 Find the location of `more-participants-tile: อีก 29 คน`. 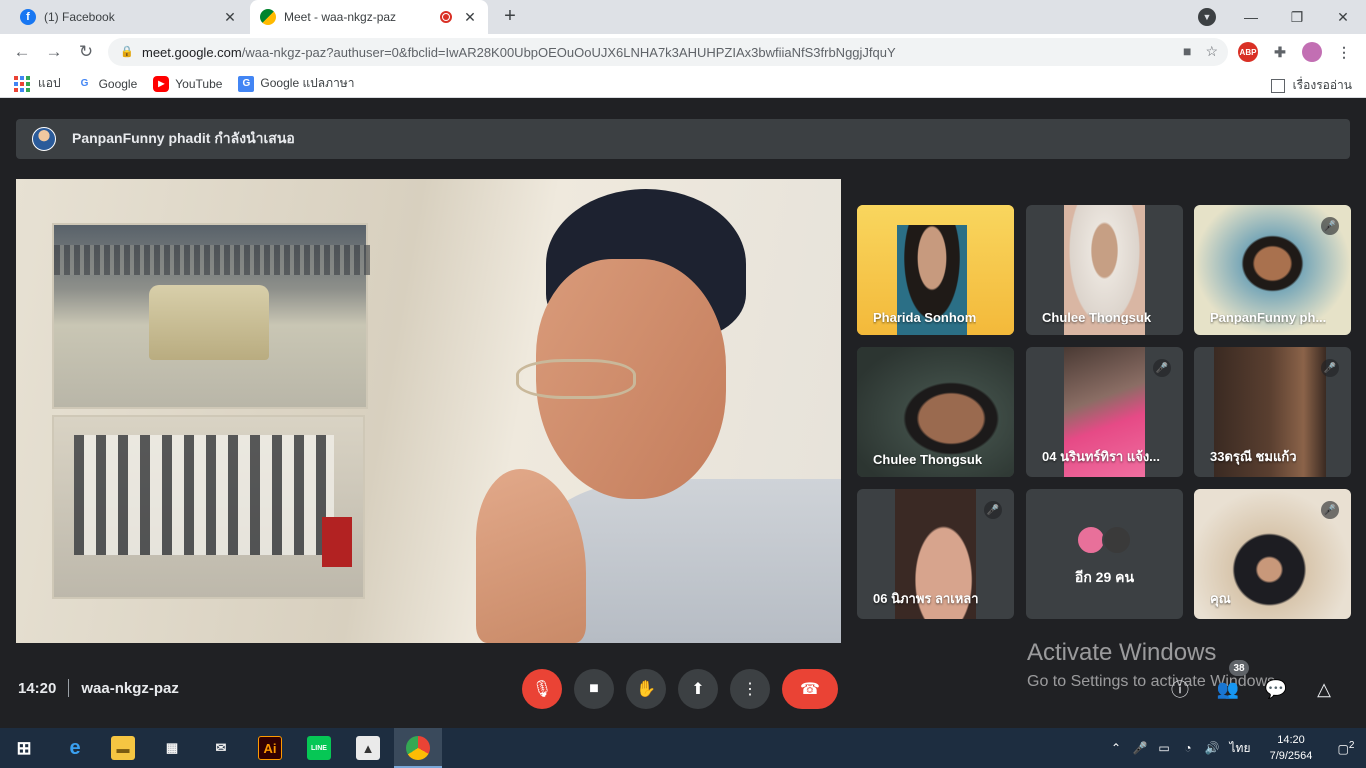

more-participants-tile: อีก 29 คน is located at coordinates (1104, 554).